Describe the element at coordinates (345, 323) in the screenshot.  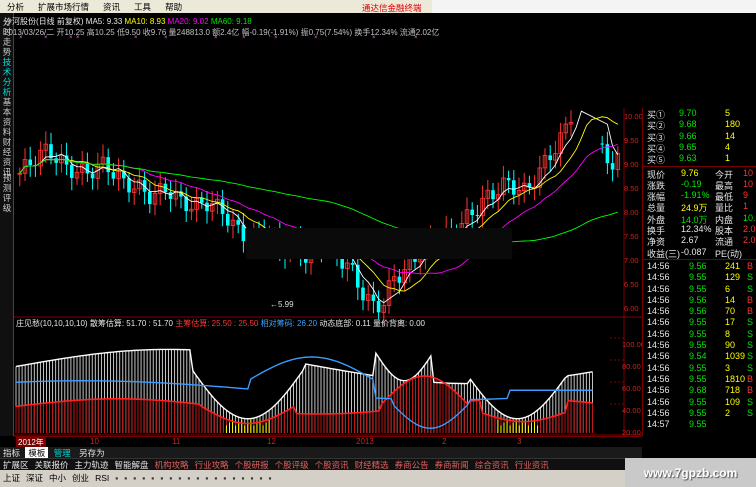
I see `dynamic-bottom: 动态底部: 0.11` at that location.